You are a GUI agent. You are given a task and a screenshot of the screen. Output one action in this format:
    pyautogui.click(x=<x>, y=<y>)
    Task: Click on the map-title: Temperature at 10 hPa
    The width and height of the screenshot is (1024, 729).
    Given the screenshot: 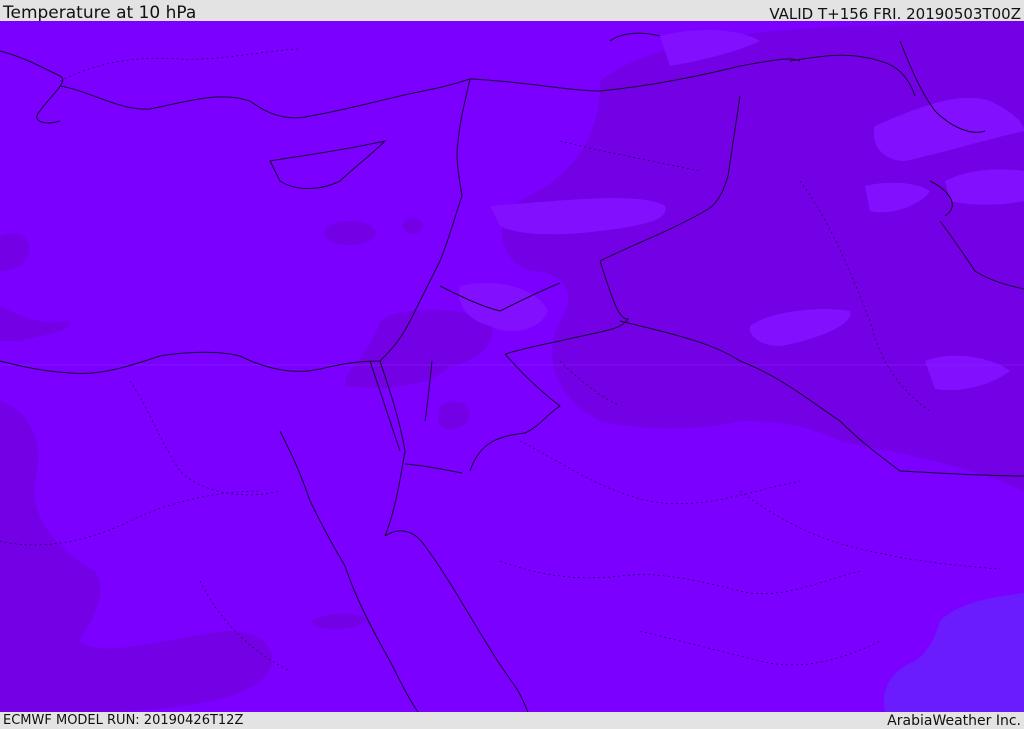 What is the action you would take?
    pyautogui.click(x=100, y=13)
    